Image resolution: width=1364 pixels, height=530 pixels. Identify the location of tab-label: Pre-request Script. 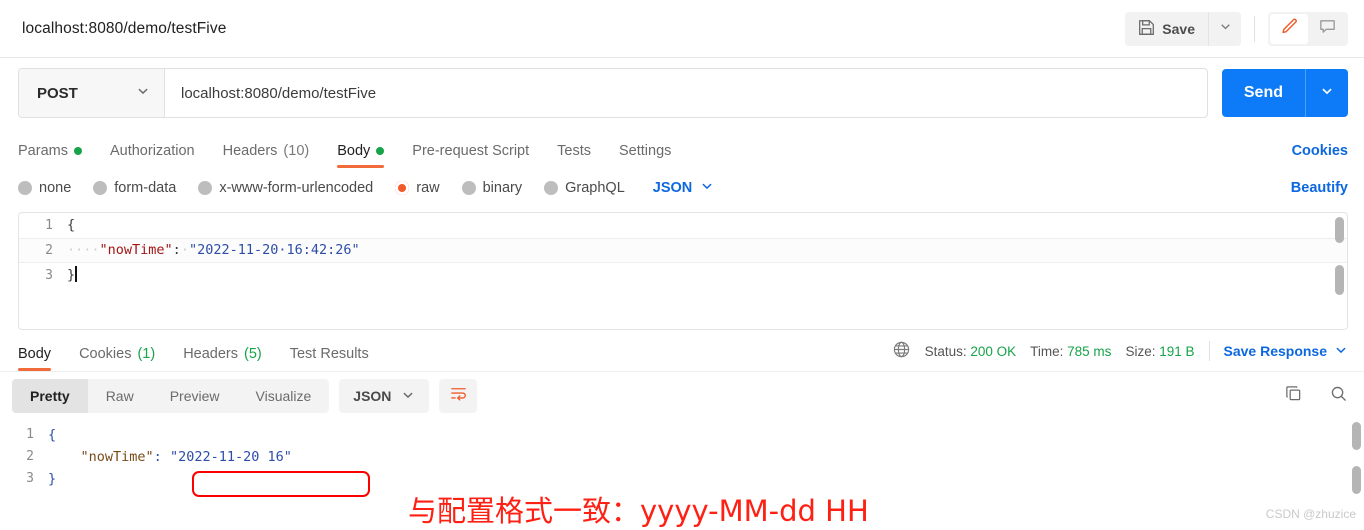
(471, 151).